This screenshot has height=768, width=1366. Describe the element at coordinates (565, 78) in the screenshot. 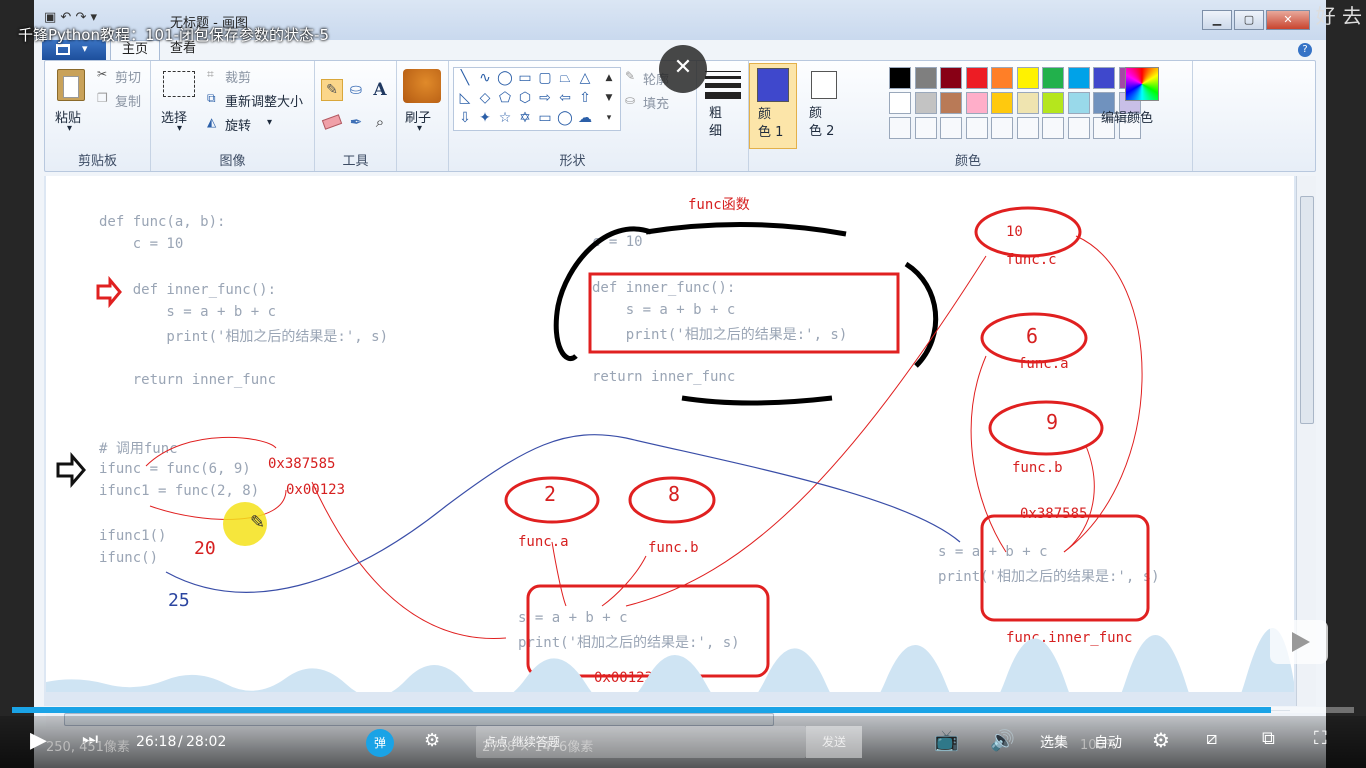

I see `polygon-shape-icon: ⏢` at that location.